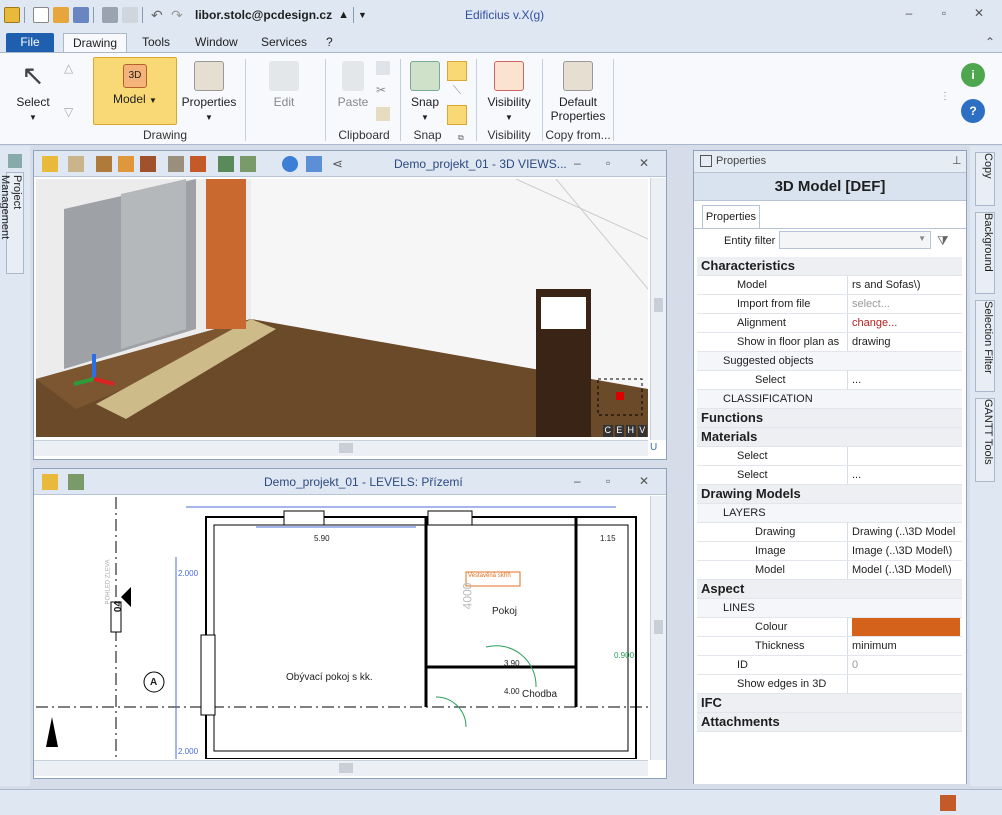  Describe the element at coordinates (461, 138) in the screenshot. I see `snap-options-icon: ⧉` at that location.